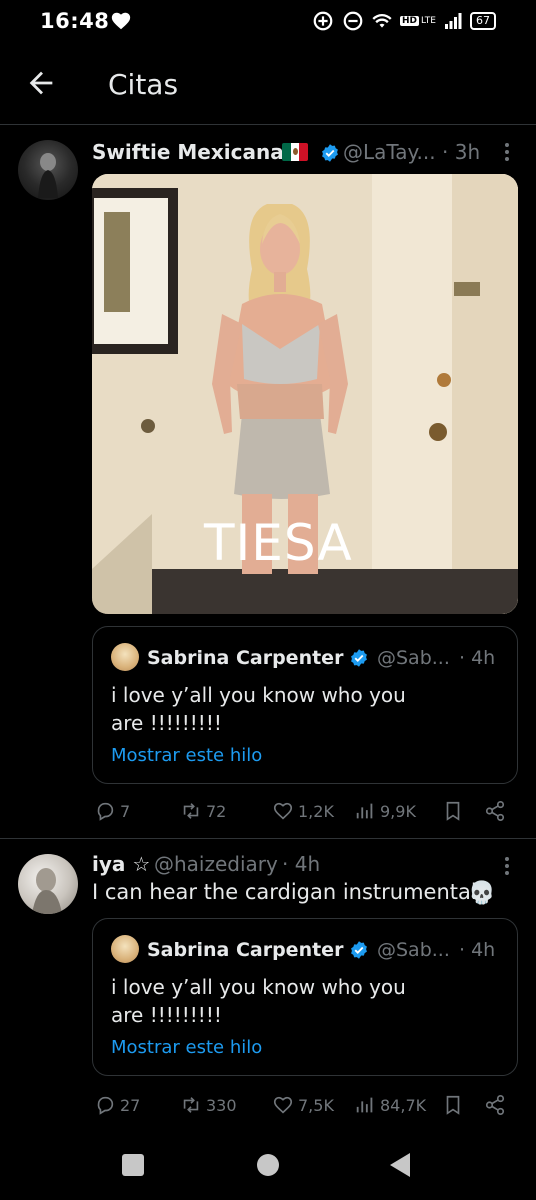 The width and height of the screenshot is (536, 1200). What do you see at coordinates (323, 21) in the screenshot?
I see `data-saver-icon` at bounding box center [323, 21].